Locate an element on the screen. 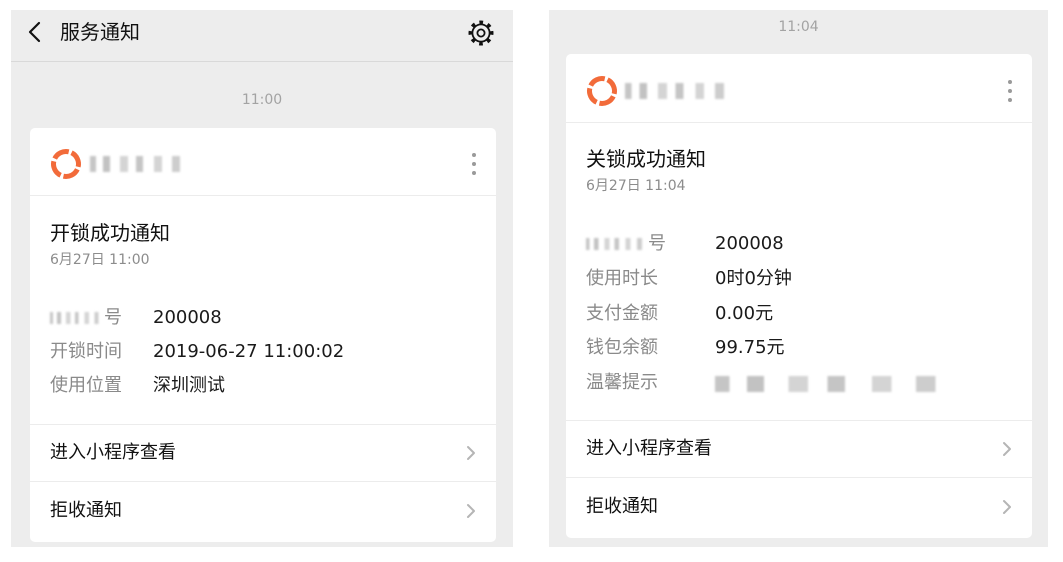 Image resolution: width=1063 pixels, height=562 pixels. message-time: 11:00 is located at coordinates (262, 100).